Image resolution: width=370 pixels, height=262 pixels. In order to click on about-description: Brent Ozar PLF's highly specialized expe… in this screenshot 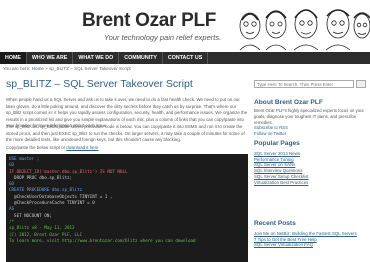, I will do `click(309, 116)`.